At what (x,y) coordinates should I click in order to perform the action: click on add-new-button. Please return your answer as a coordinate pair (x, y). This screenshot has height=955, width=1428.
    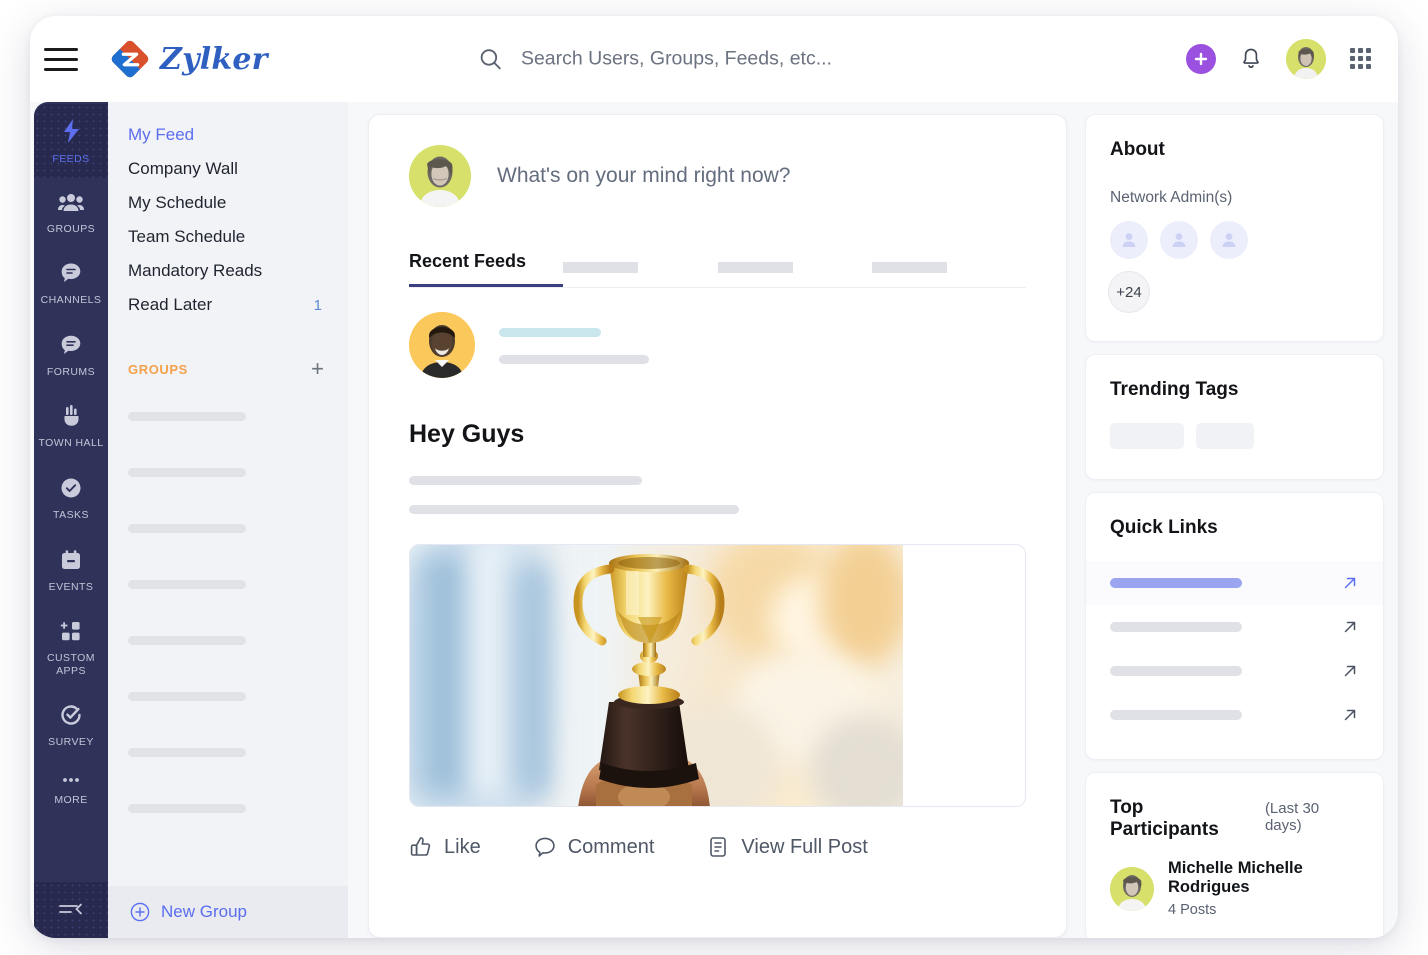
    Looking at the image, I should click on (1201, 59).